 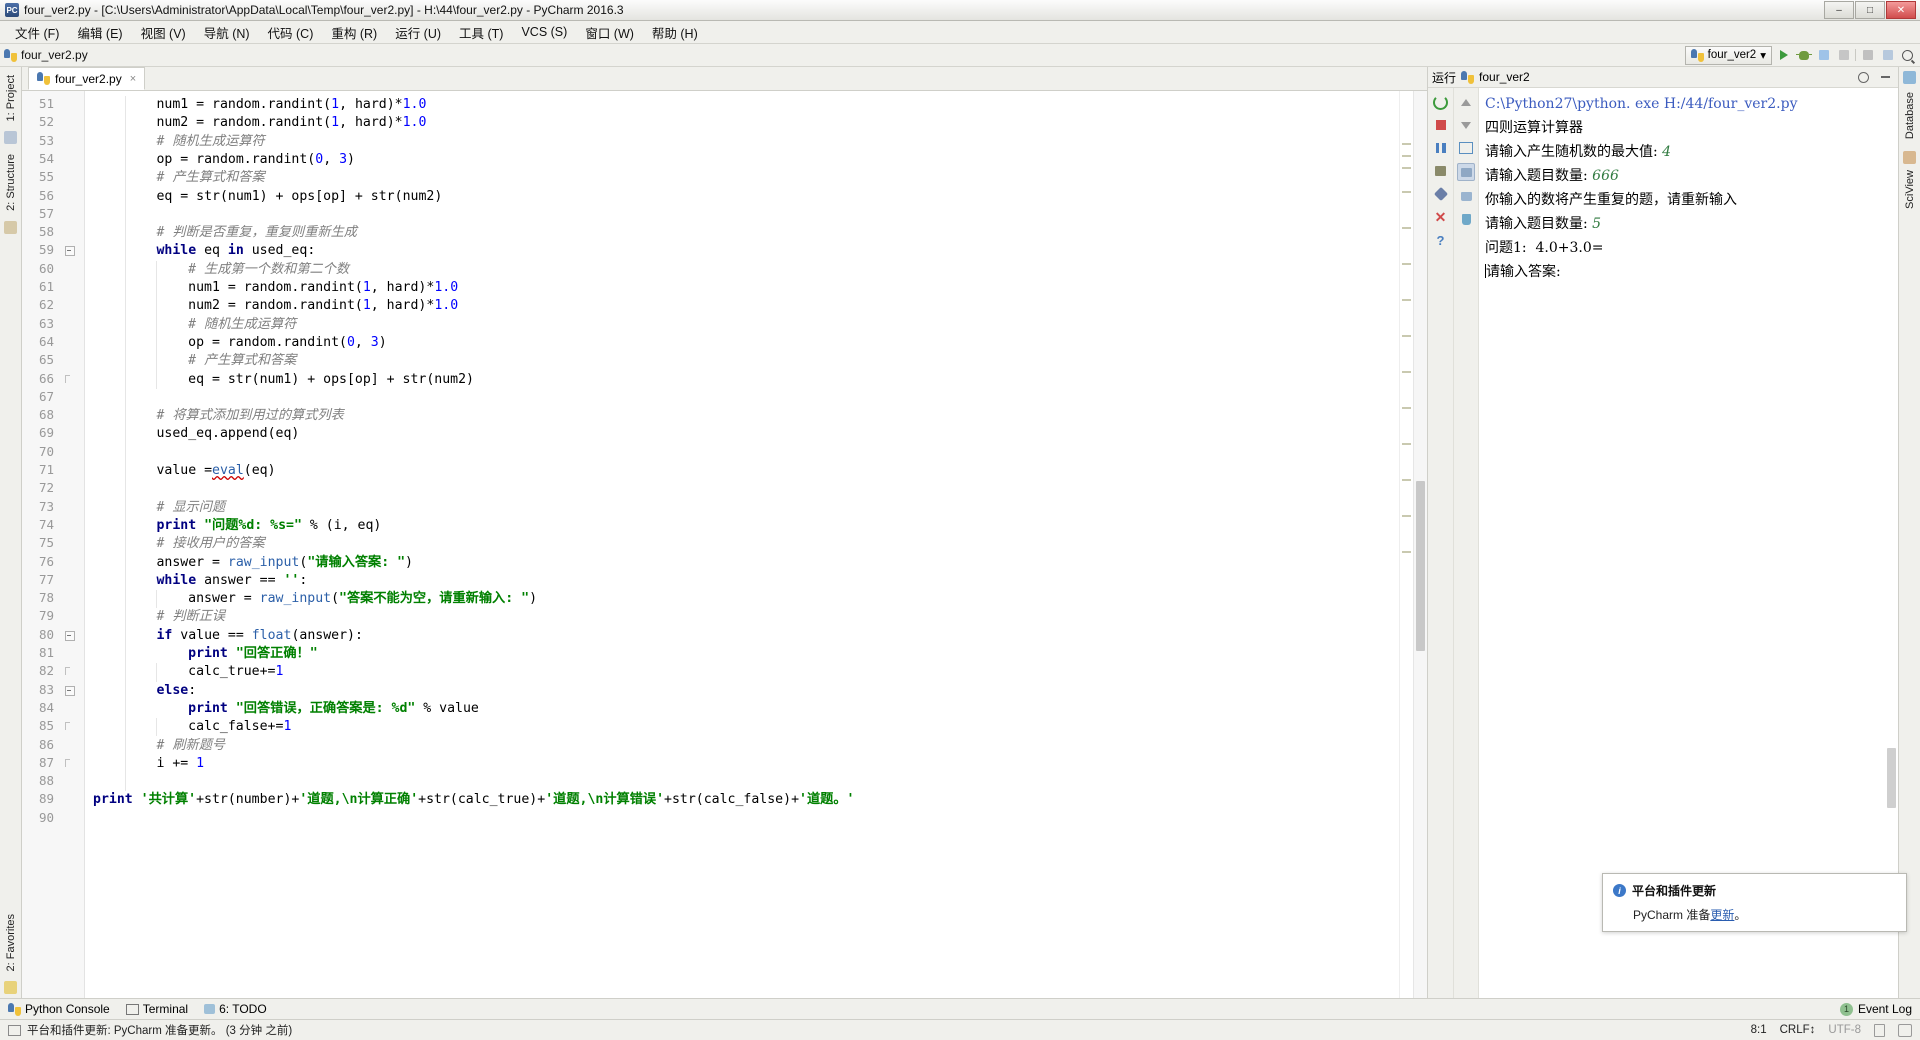 What do you see at coordinates (1907, 55) in the screenshot?
I see `search-everywhere-icon` at bounding box center [1907, 55].